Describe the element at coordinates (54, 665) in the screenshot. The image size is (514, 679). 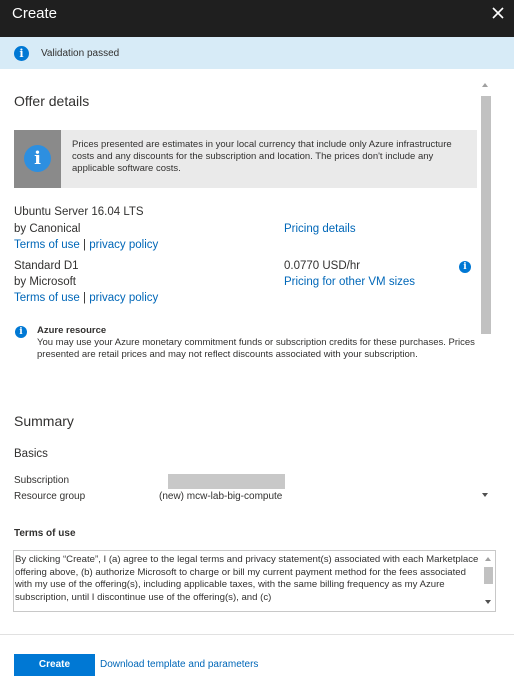
I see `create-button: Create` at that location.